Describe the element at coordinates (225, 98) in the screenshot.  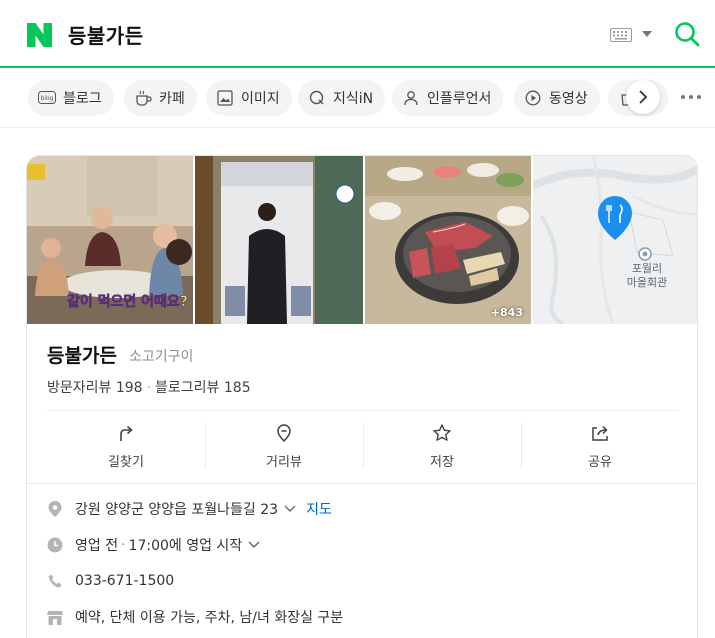
I see `image-icon` at that location.